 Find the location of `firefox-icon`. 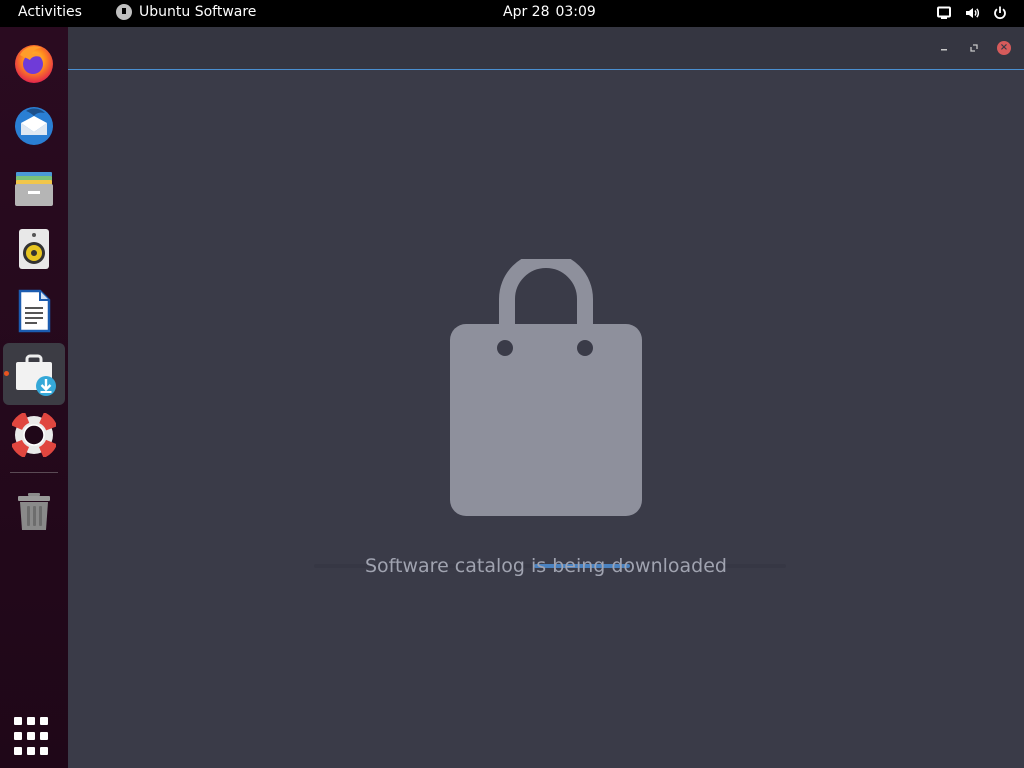

firefox-icon is located at coordinates (34, 64).